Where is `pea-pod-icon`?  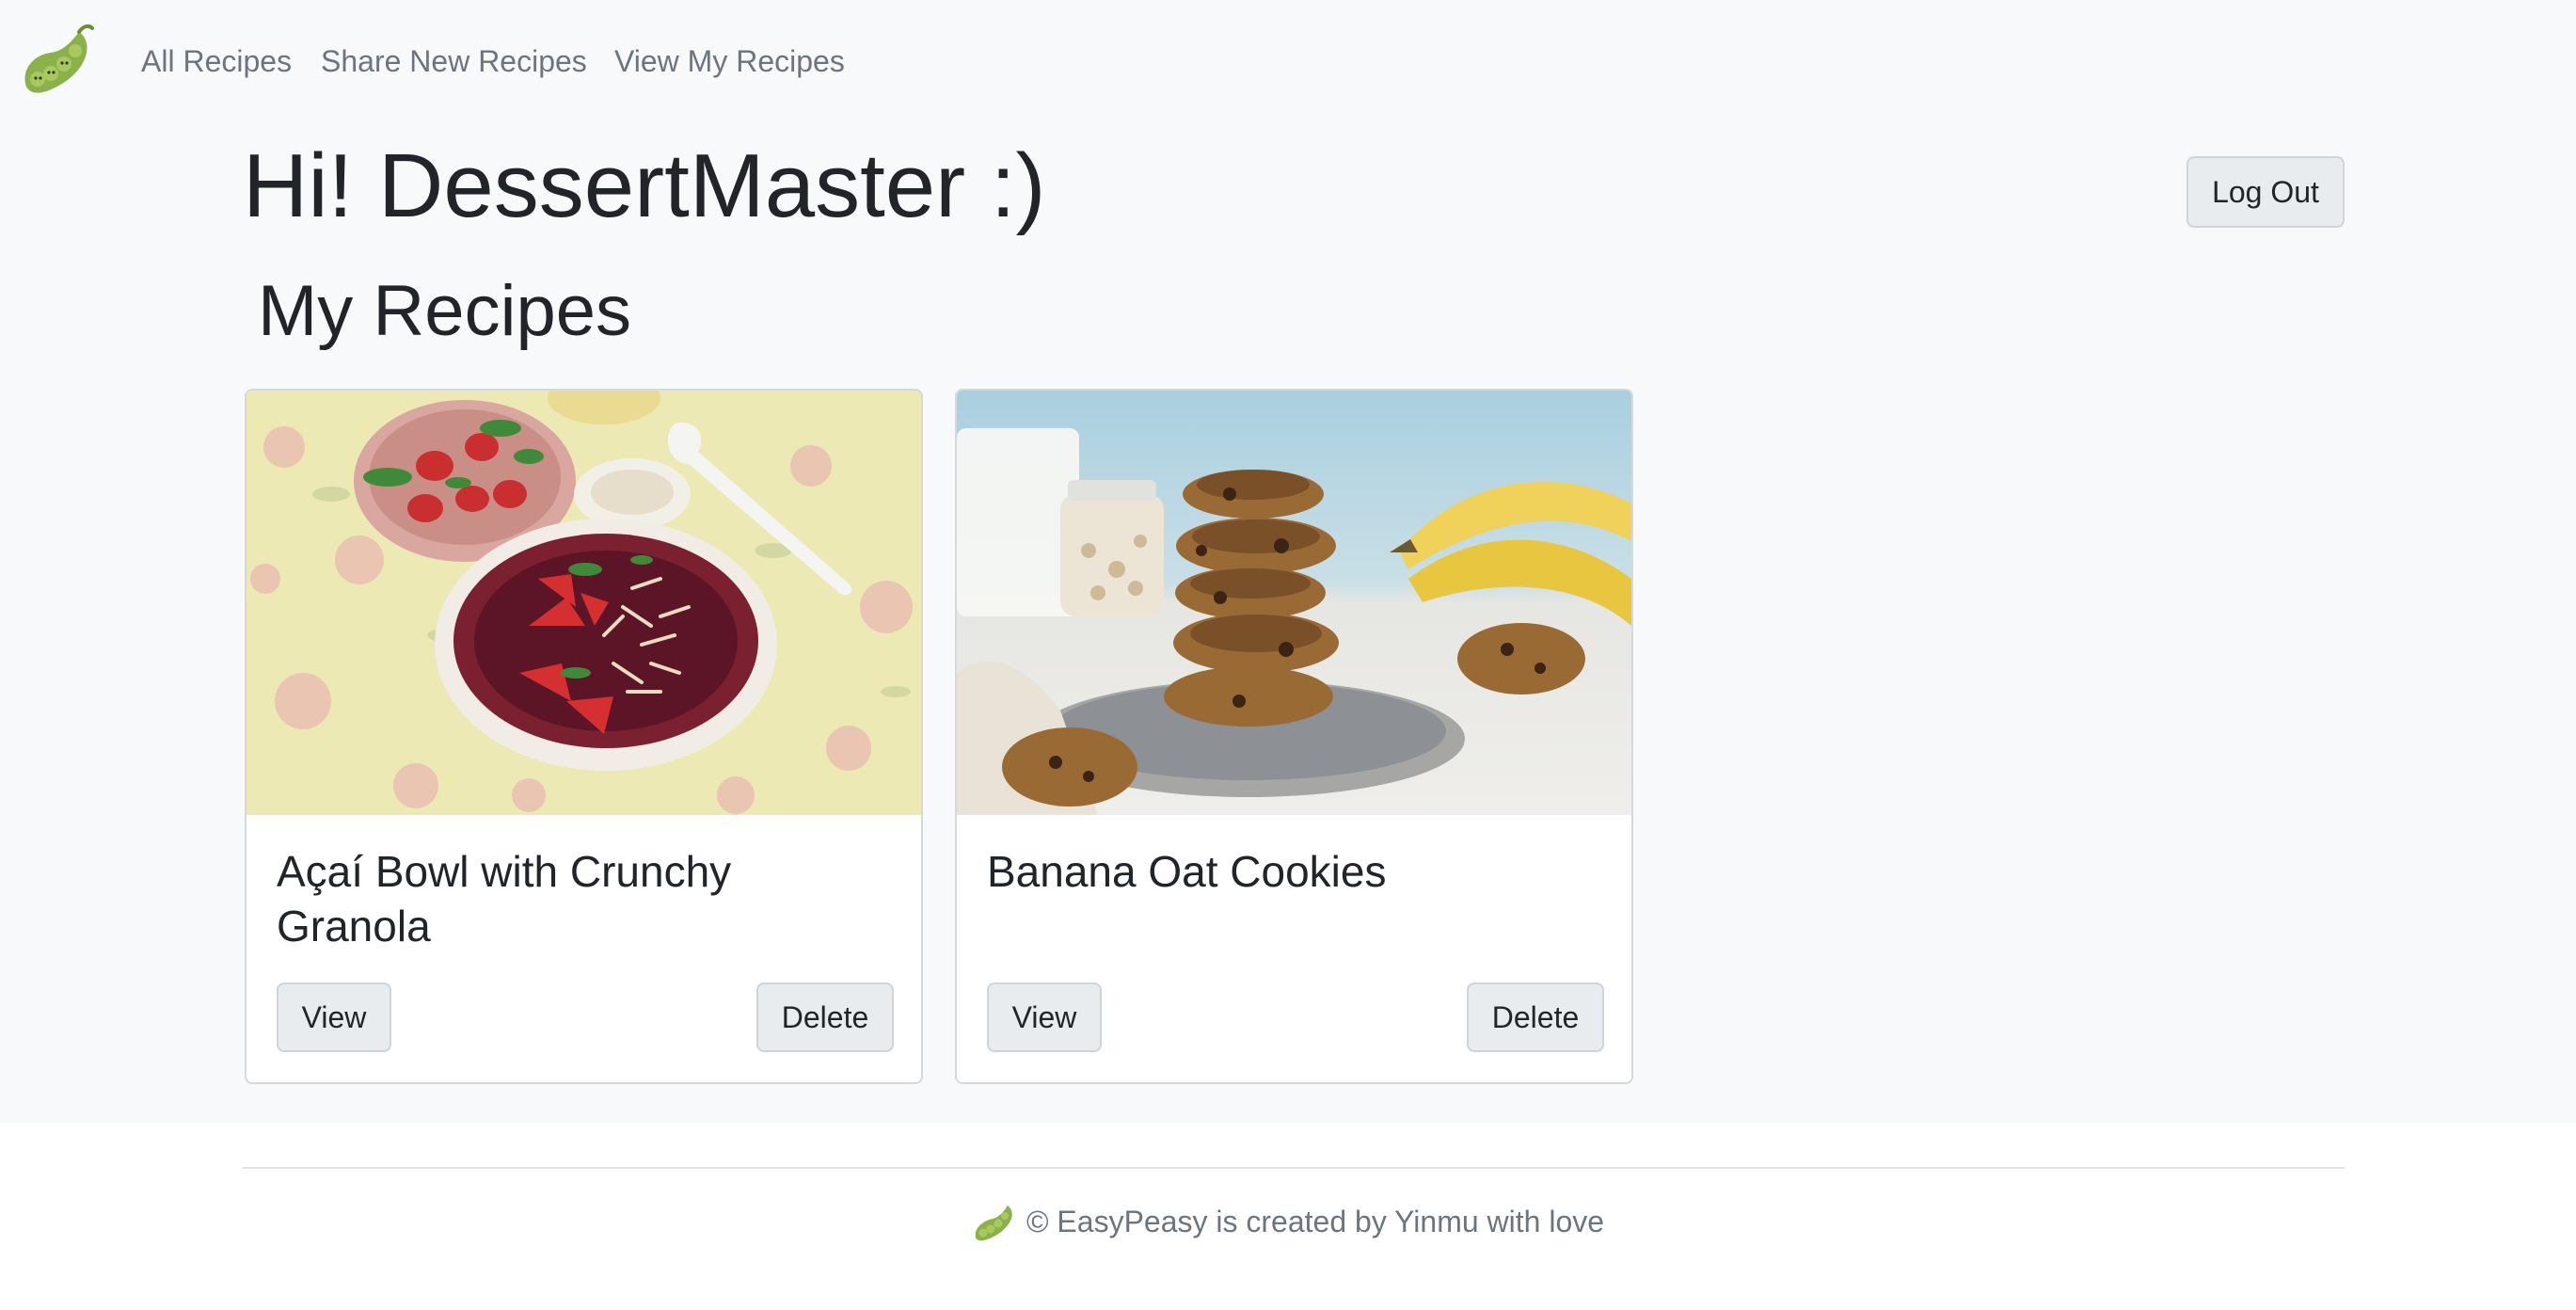 pea-pod-icon is located at coordinates (994, 1223).